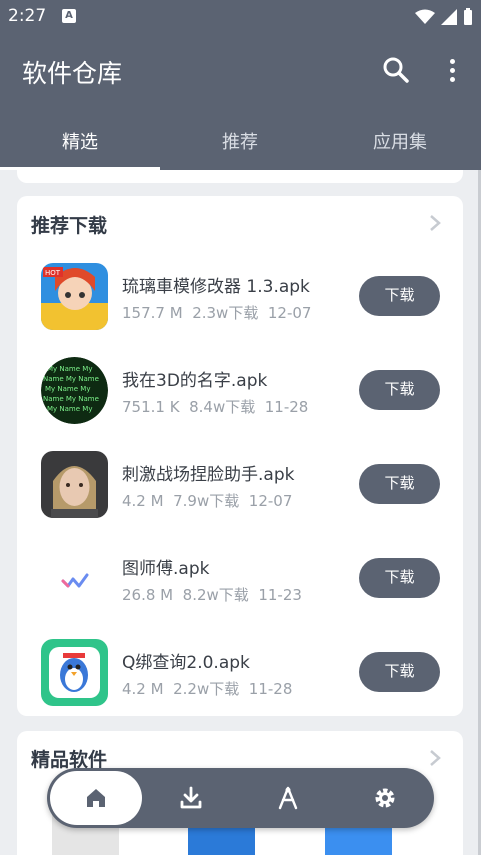 The image size is (481, 855). Describe the element at coordinates (280, 595) in the screenshot. I see `app-date: 11-23` at that location.